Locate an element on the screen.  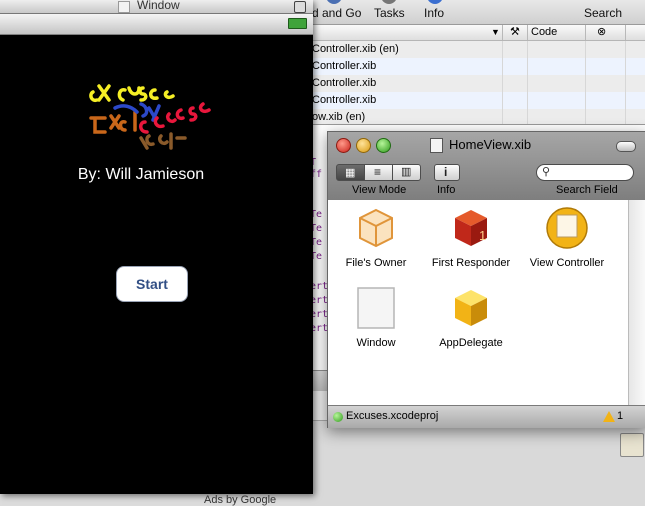
author-byline: By: Will Jamieson is located at coordinates (141, 174).